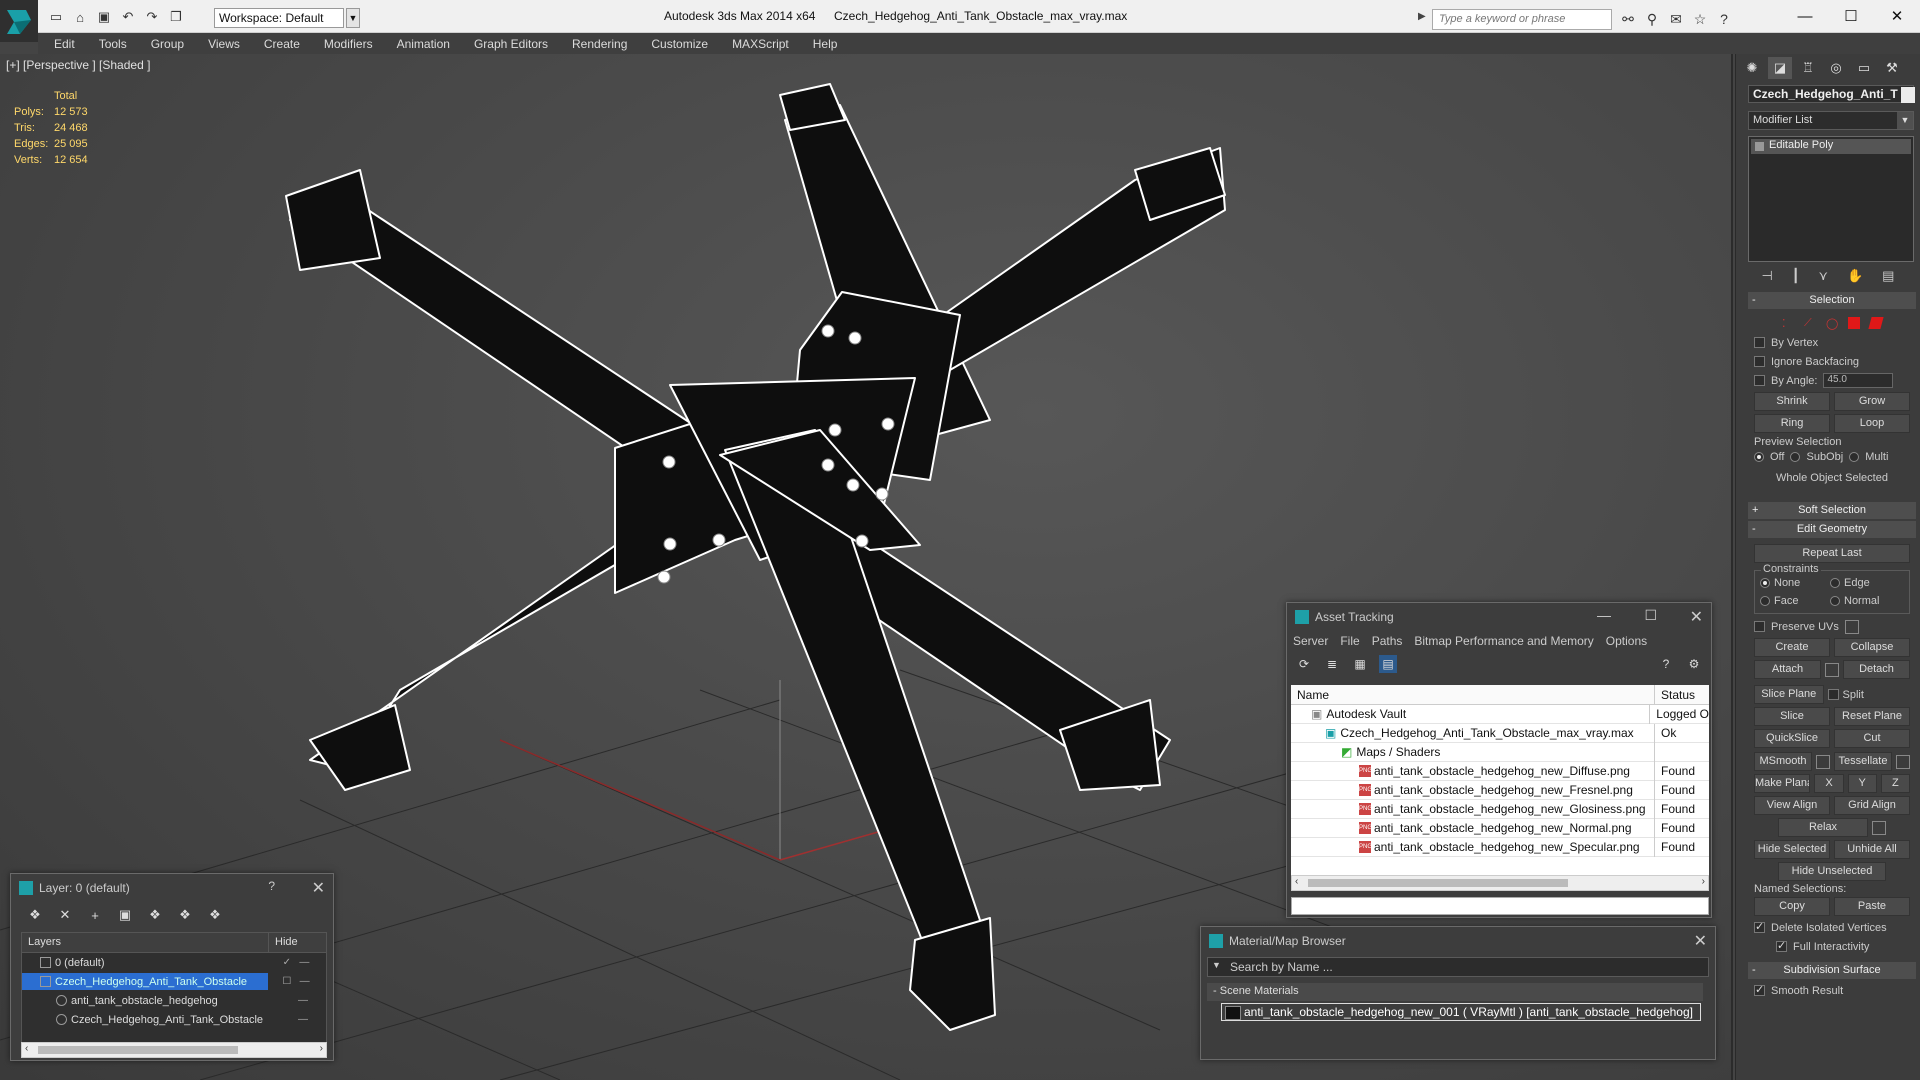  I want to click on maximize-button: ☐, so click(1851, 16).